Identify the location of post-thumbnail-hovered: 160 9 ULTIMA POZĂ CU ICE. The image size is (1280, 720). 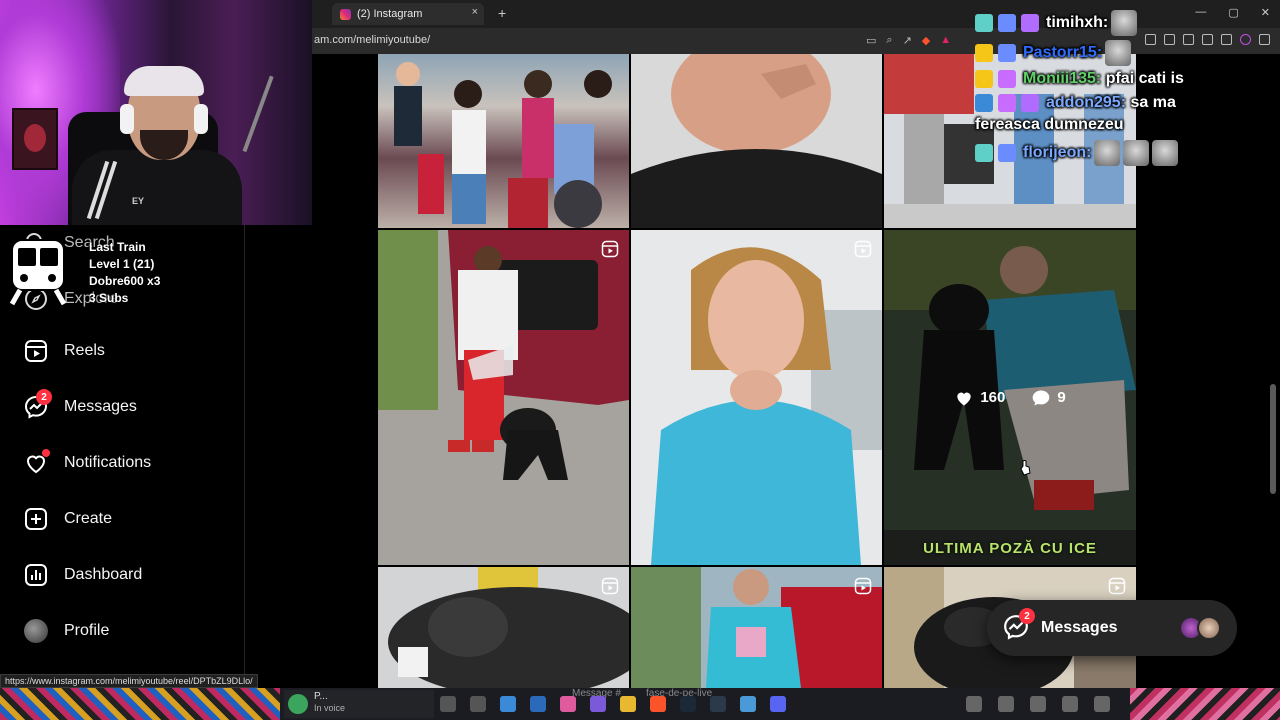
(1010, 397).